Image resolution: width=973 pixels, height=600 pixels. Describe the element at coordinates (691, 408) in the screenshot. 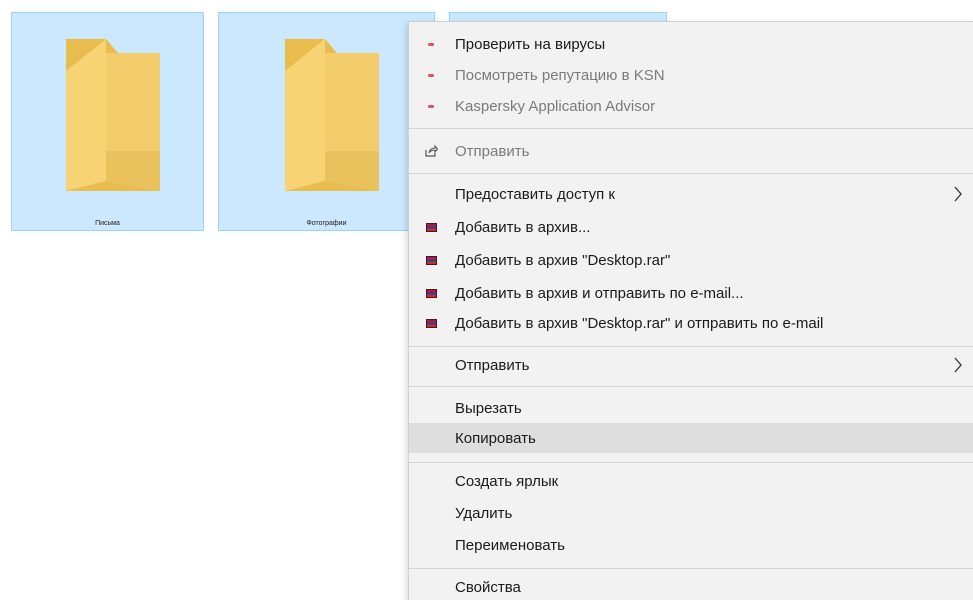

I see `menu-item-cut: Вырезать` at that location.